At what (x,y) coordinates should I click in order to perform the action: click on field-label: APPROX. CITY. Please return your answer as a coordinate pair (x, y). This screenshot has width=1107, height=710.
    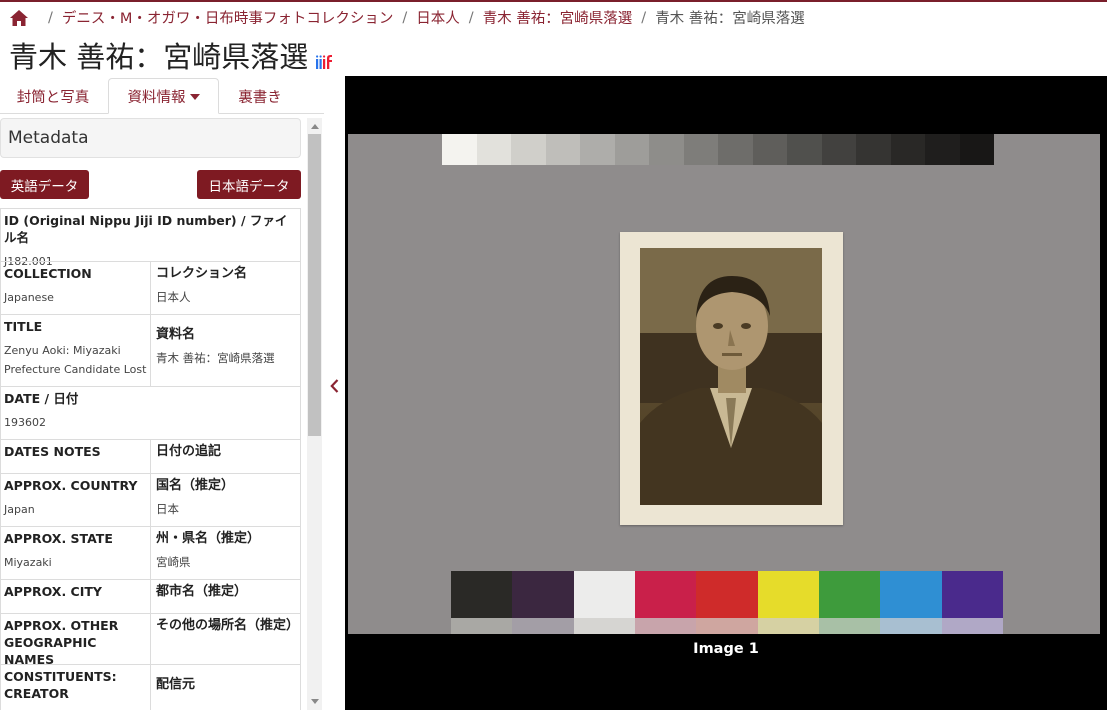
    Looking at the image, I should click on (53, 591).